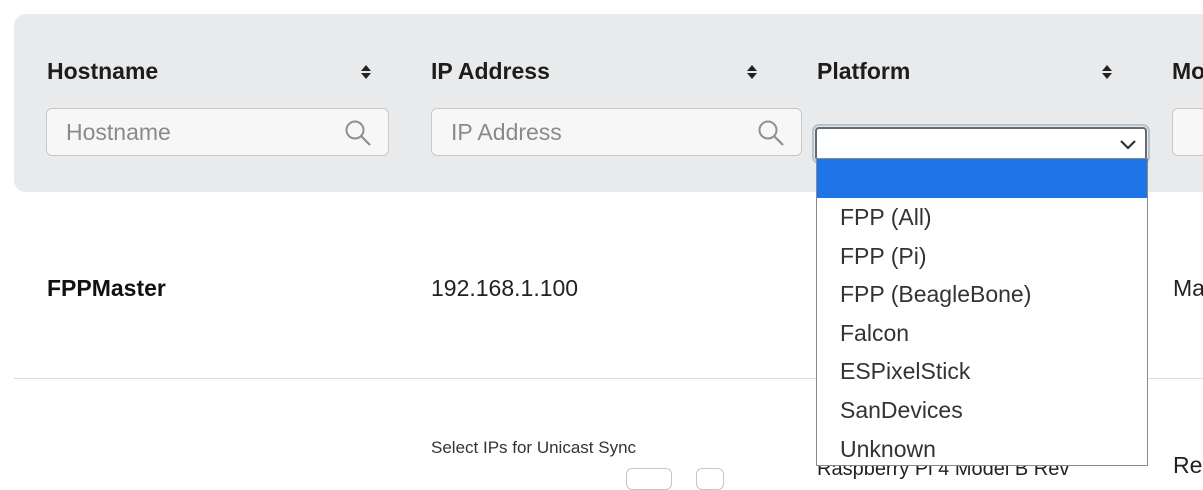  I want to click on platform-option-unknown: Unknown, so click(982, 449).